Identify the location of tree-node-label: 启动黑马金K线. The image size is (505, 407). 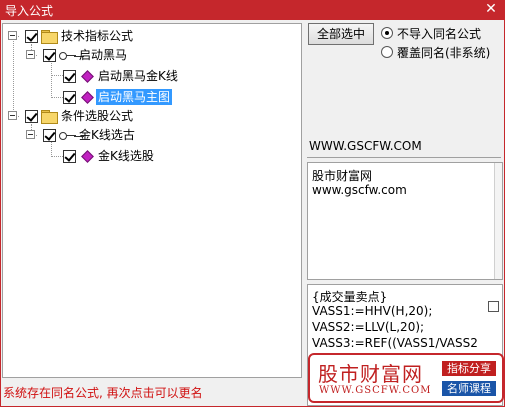
(138, 76).